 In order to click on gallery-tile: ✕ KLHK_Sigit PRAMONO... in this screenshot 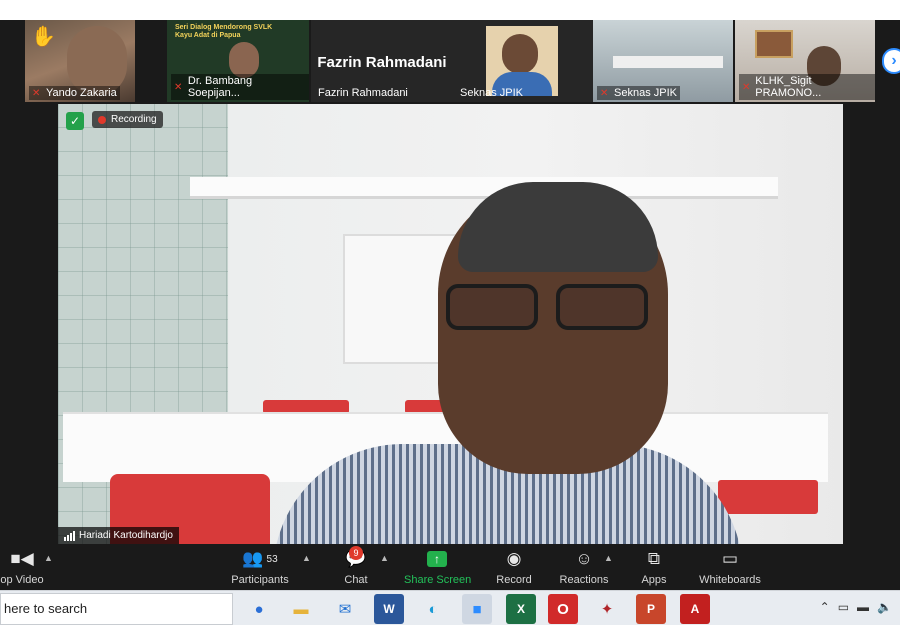, I will do `click(805, 61)`.